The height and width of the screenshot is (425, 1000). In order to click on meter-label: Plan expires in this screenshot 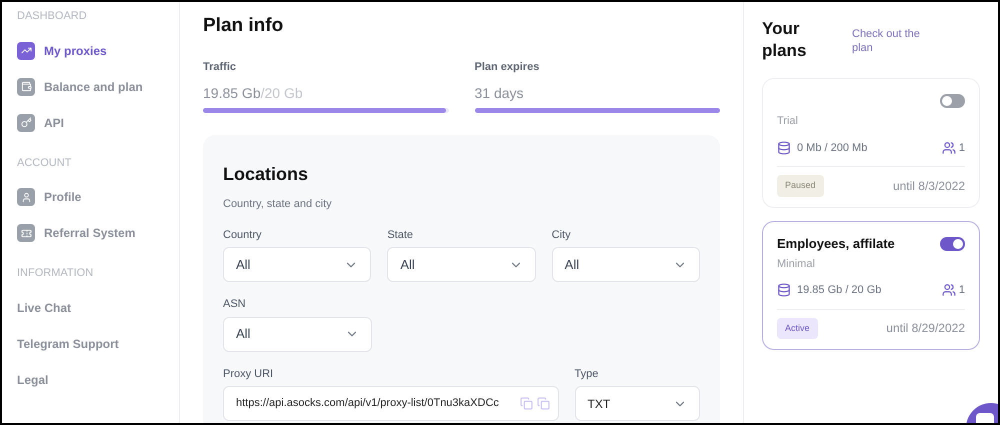, I will do `click(507, 67)`.